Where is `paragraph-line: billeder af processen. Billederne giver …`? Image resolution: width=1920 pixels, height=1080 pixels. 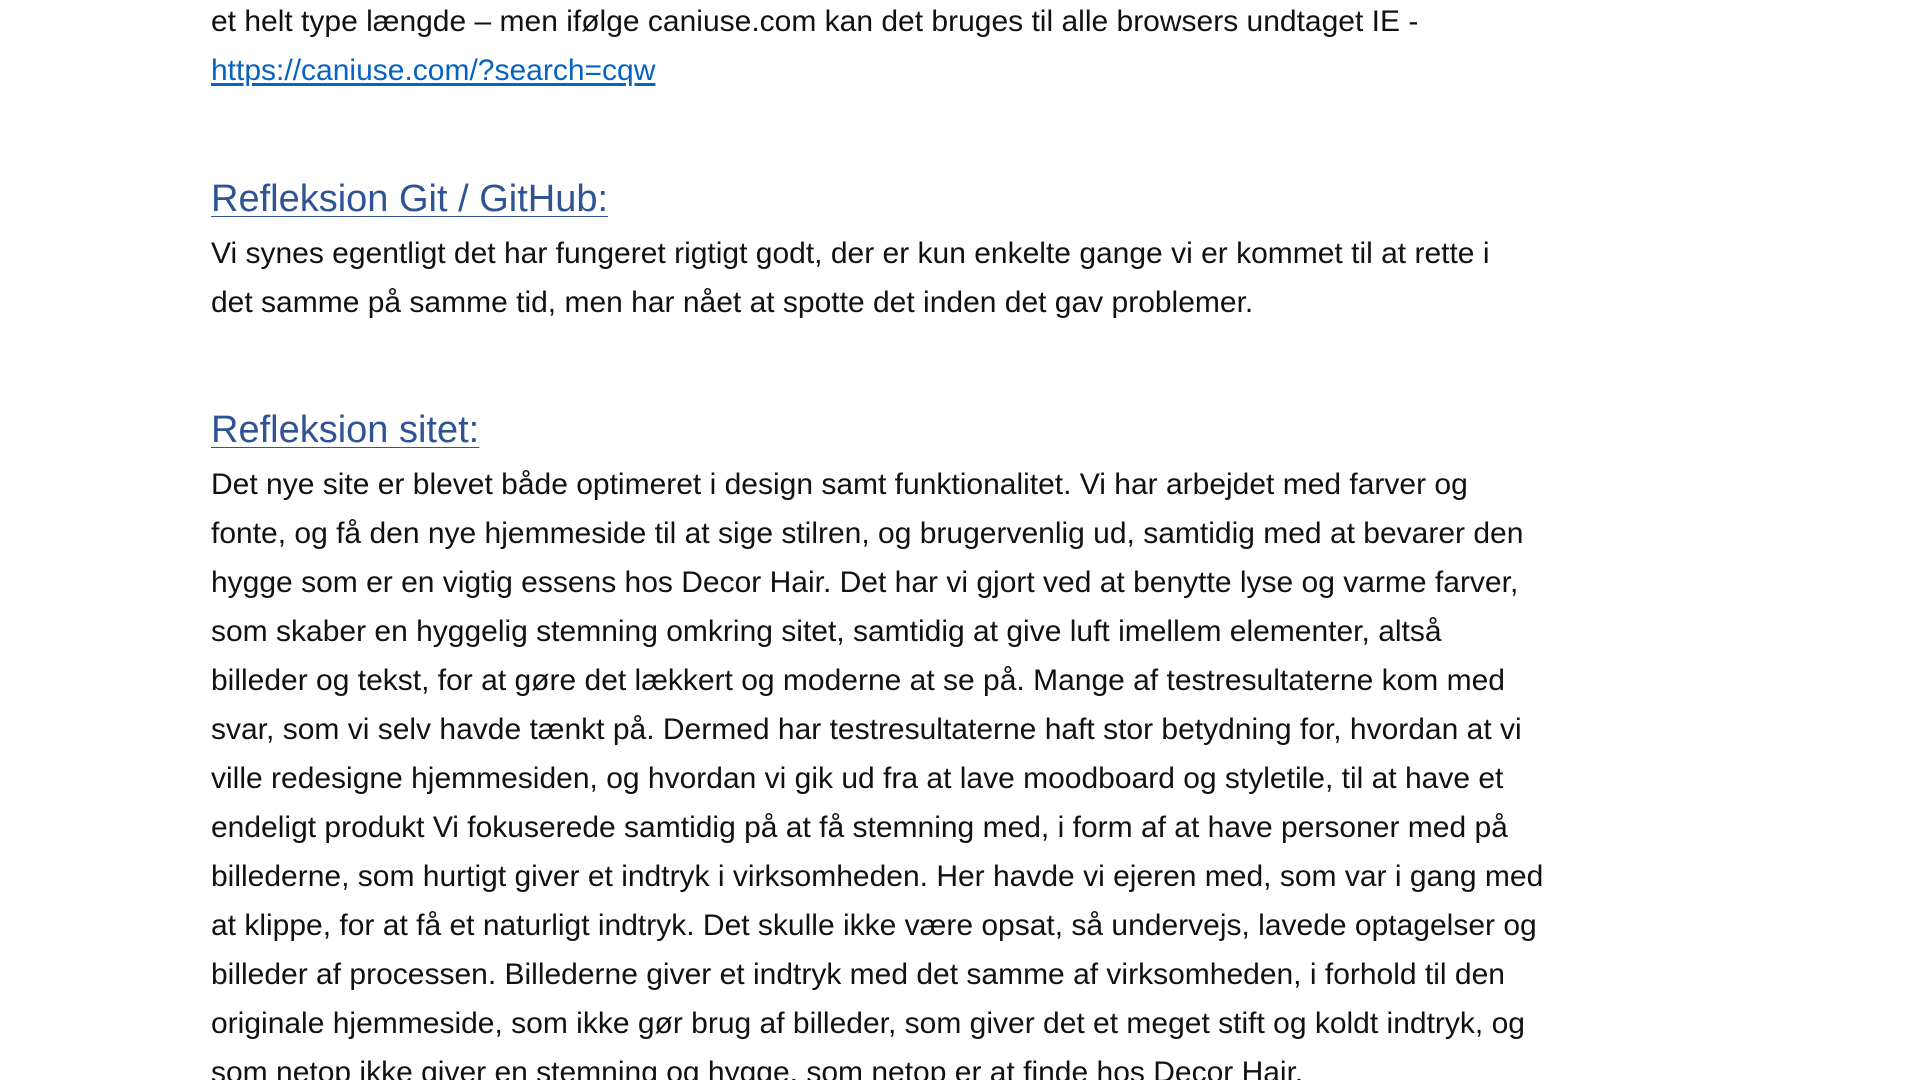 paragraph-line: billeder af processen. Billederne giver … is located at coordinates (858, 974).